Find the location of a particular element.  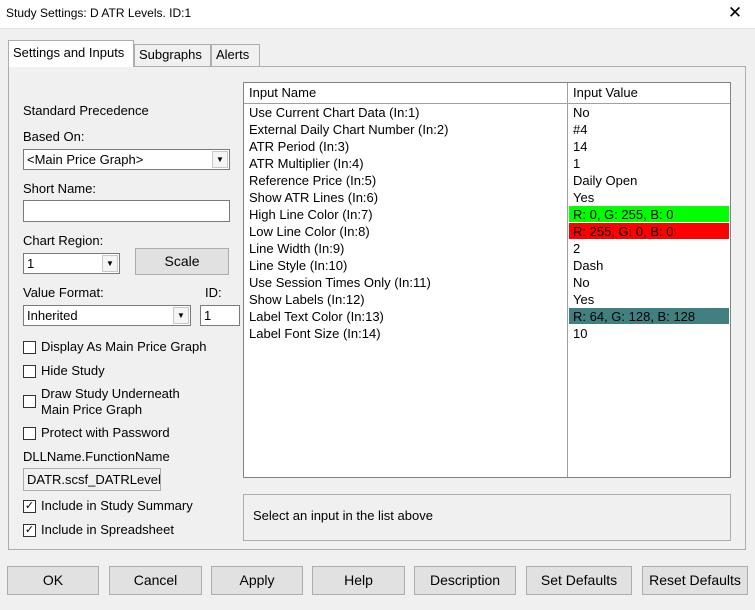

set-defaults-button: Set Defaults is located at coordinates (579, 580).